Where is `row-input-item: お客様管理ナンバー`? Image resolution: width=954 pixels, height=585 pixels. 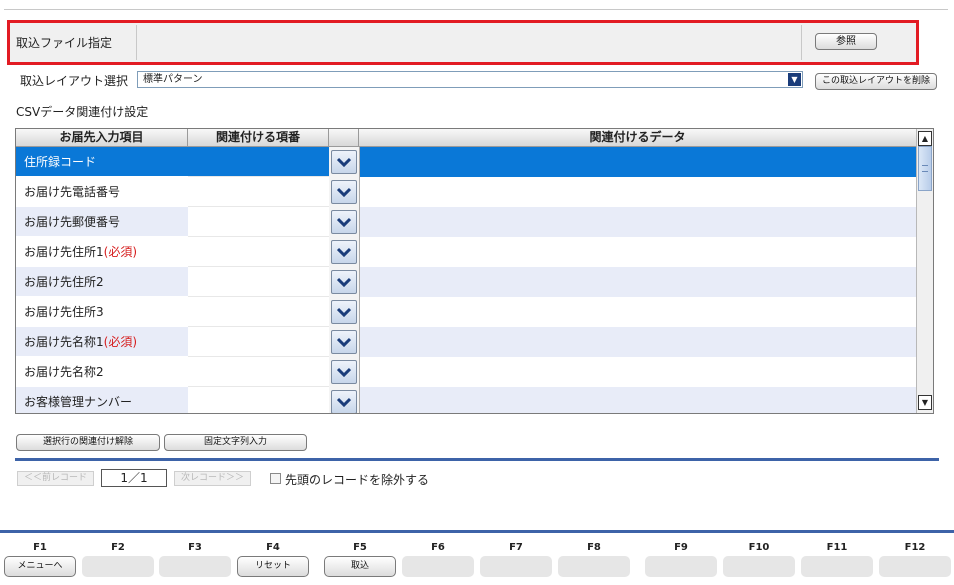 row-input-item: お客様管理ナンバー is located at coordinates (102, 400).